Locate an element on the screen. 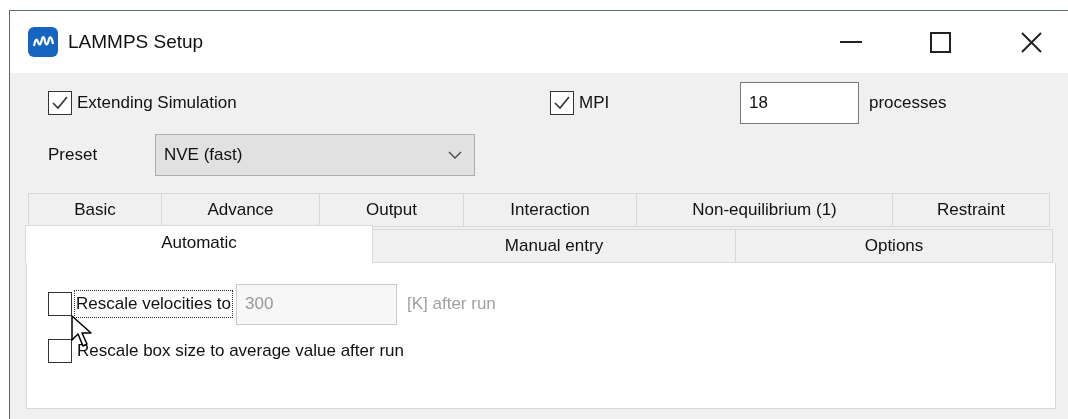 The image size is (1068, 419). processes-label: processes is located at coordinates (908, 103).